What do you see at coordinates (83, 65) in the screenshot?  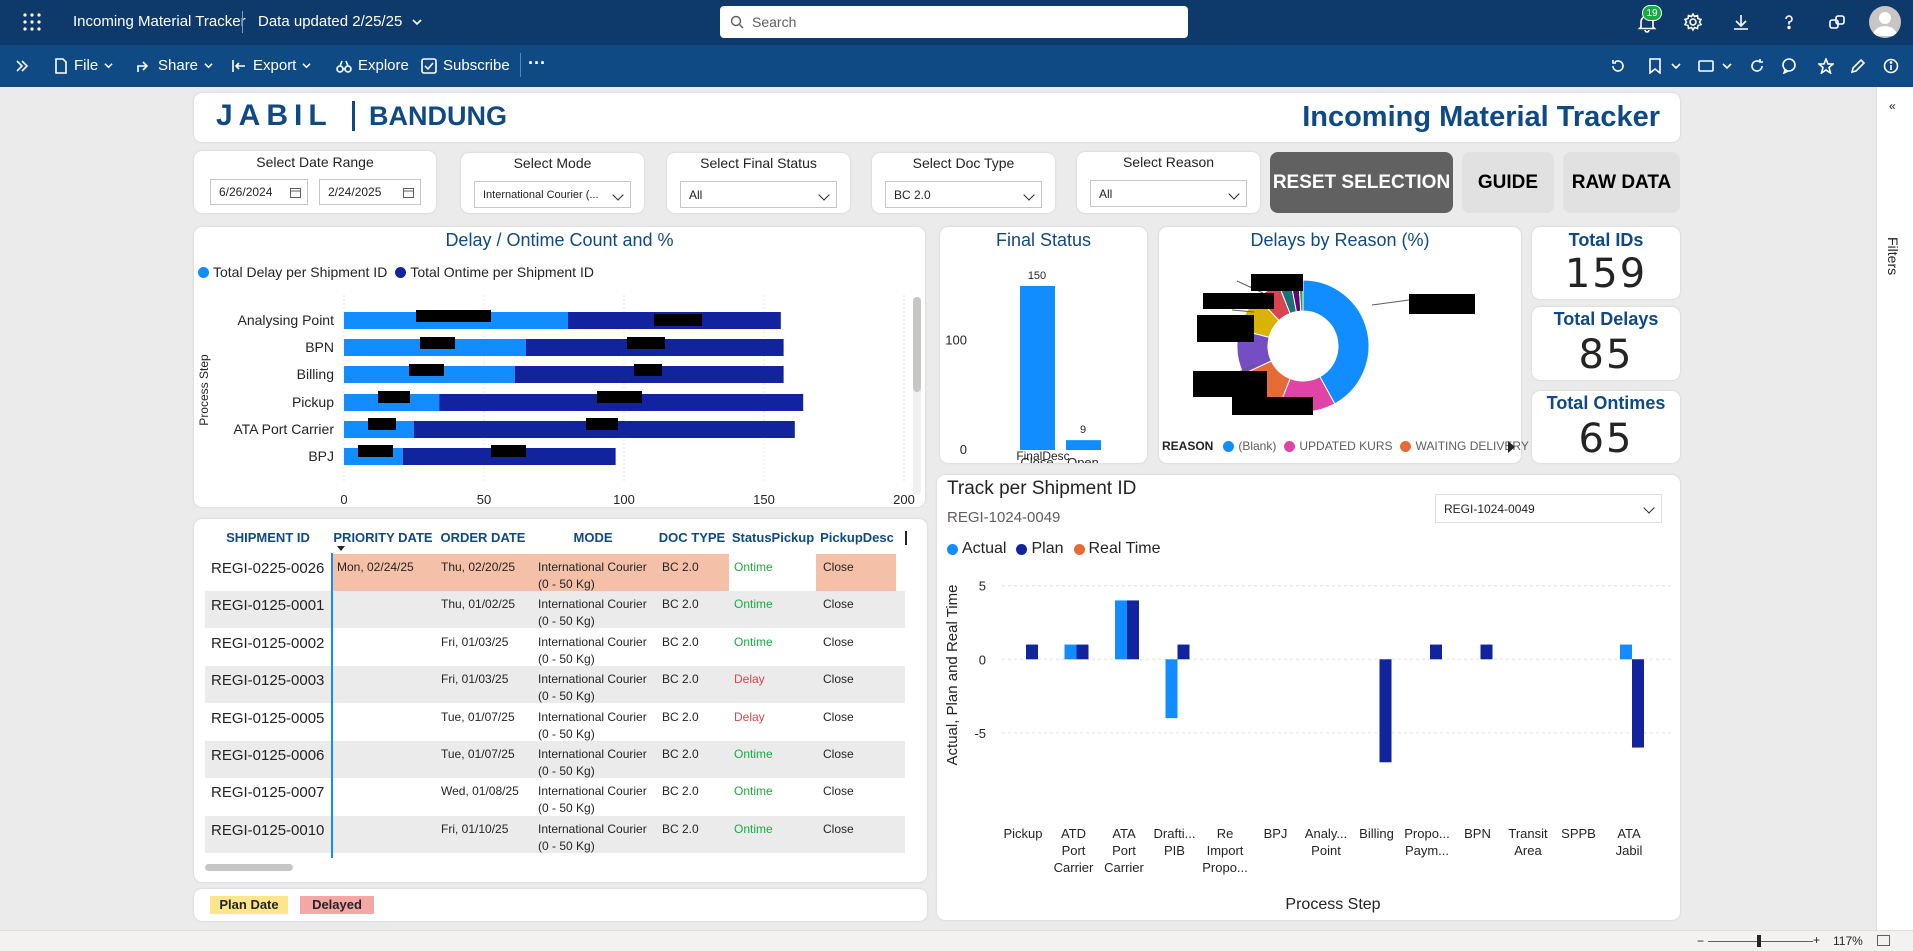 I see `file-menu-button: File` at bounding box center [83, 65].